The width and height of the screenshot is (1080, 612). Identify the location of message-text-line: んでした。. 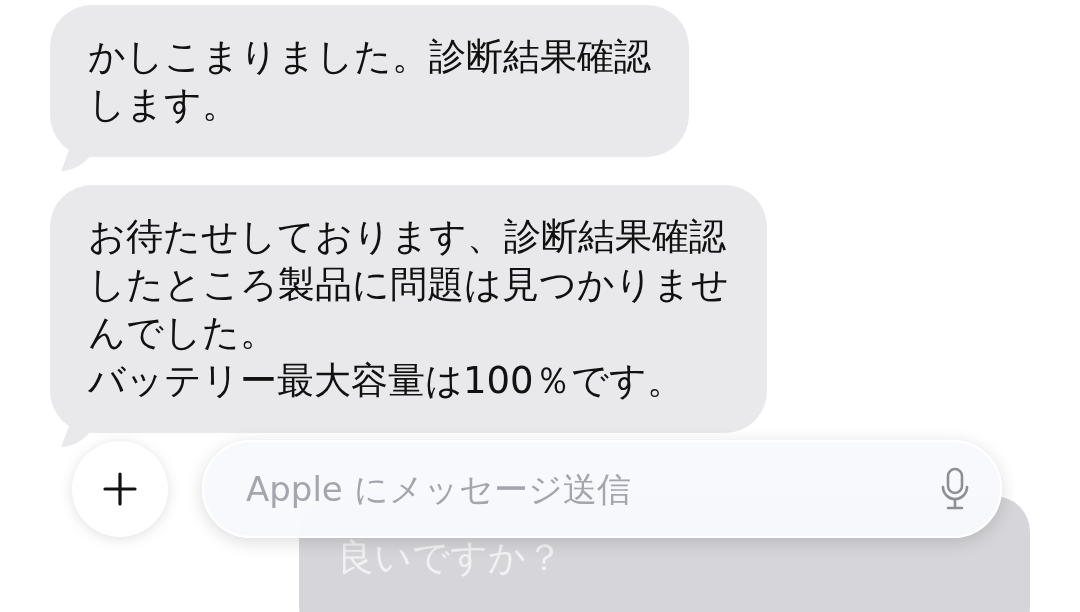
(182, 333).